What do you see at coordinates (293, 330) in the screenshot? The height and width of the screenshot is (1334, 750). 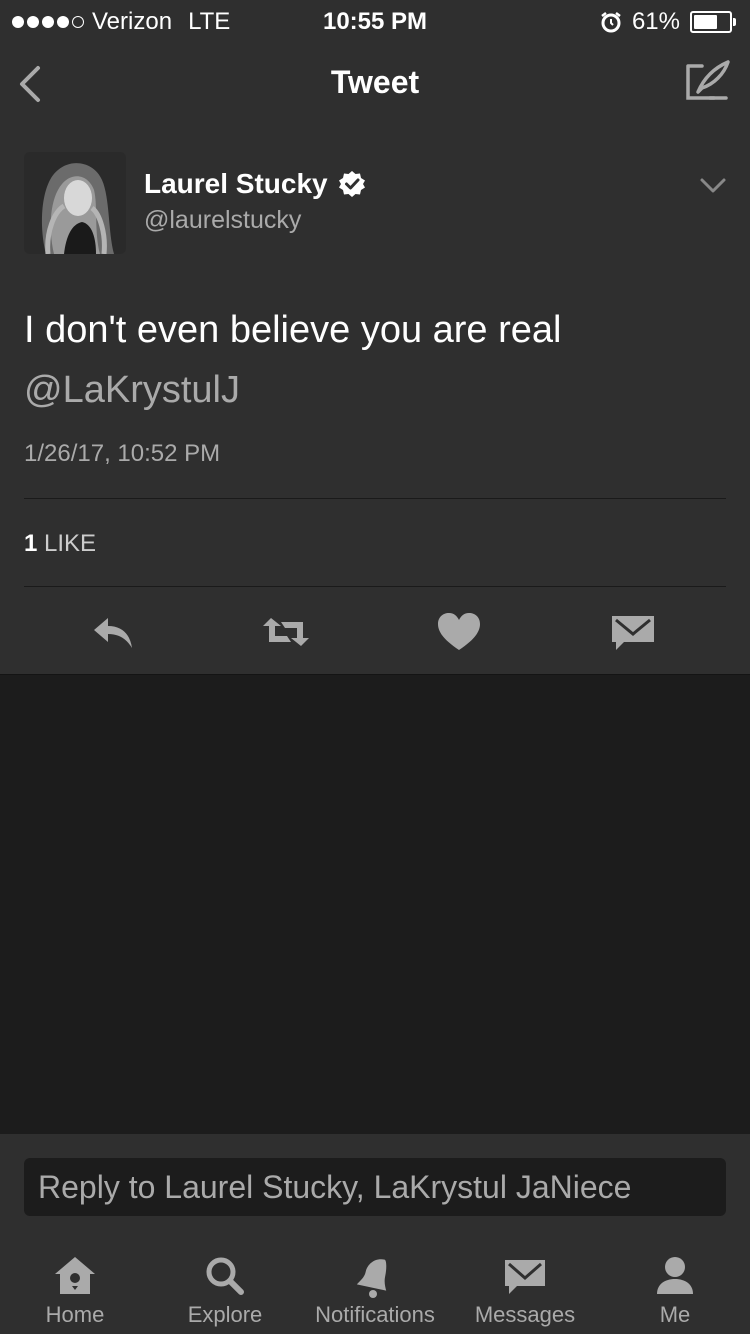 I see `tweet-body: I don't even believe you are real` at bounding box center [293, 330].